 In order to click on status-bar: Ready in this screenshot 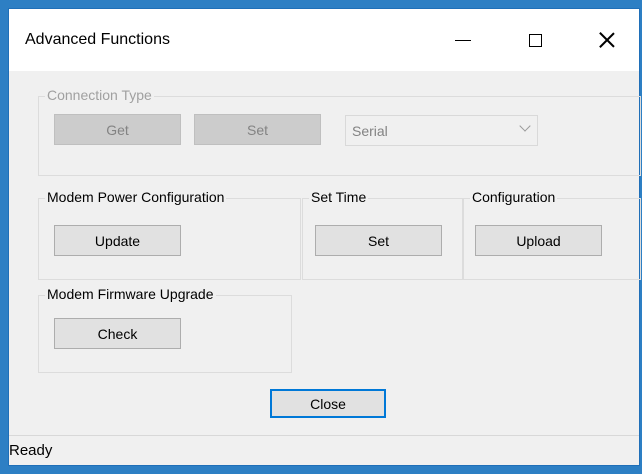, I will do `click(324, 450)`.